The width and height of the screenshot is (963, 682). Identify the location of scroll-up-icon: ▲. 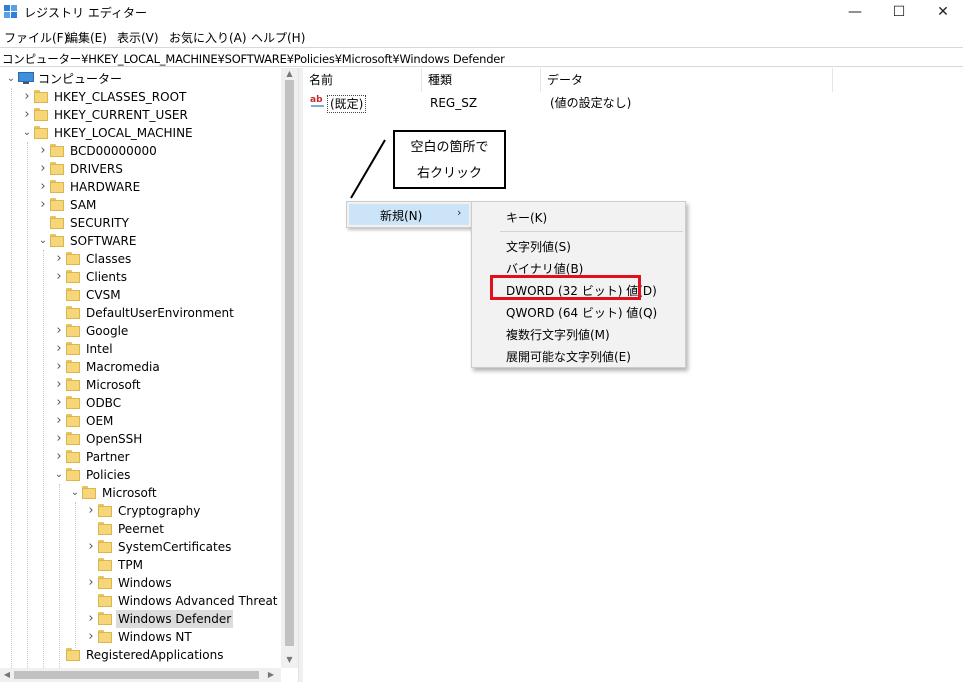
(289, 74).